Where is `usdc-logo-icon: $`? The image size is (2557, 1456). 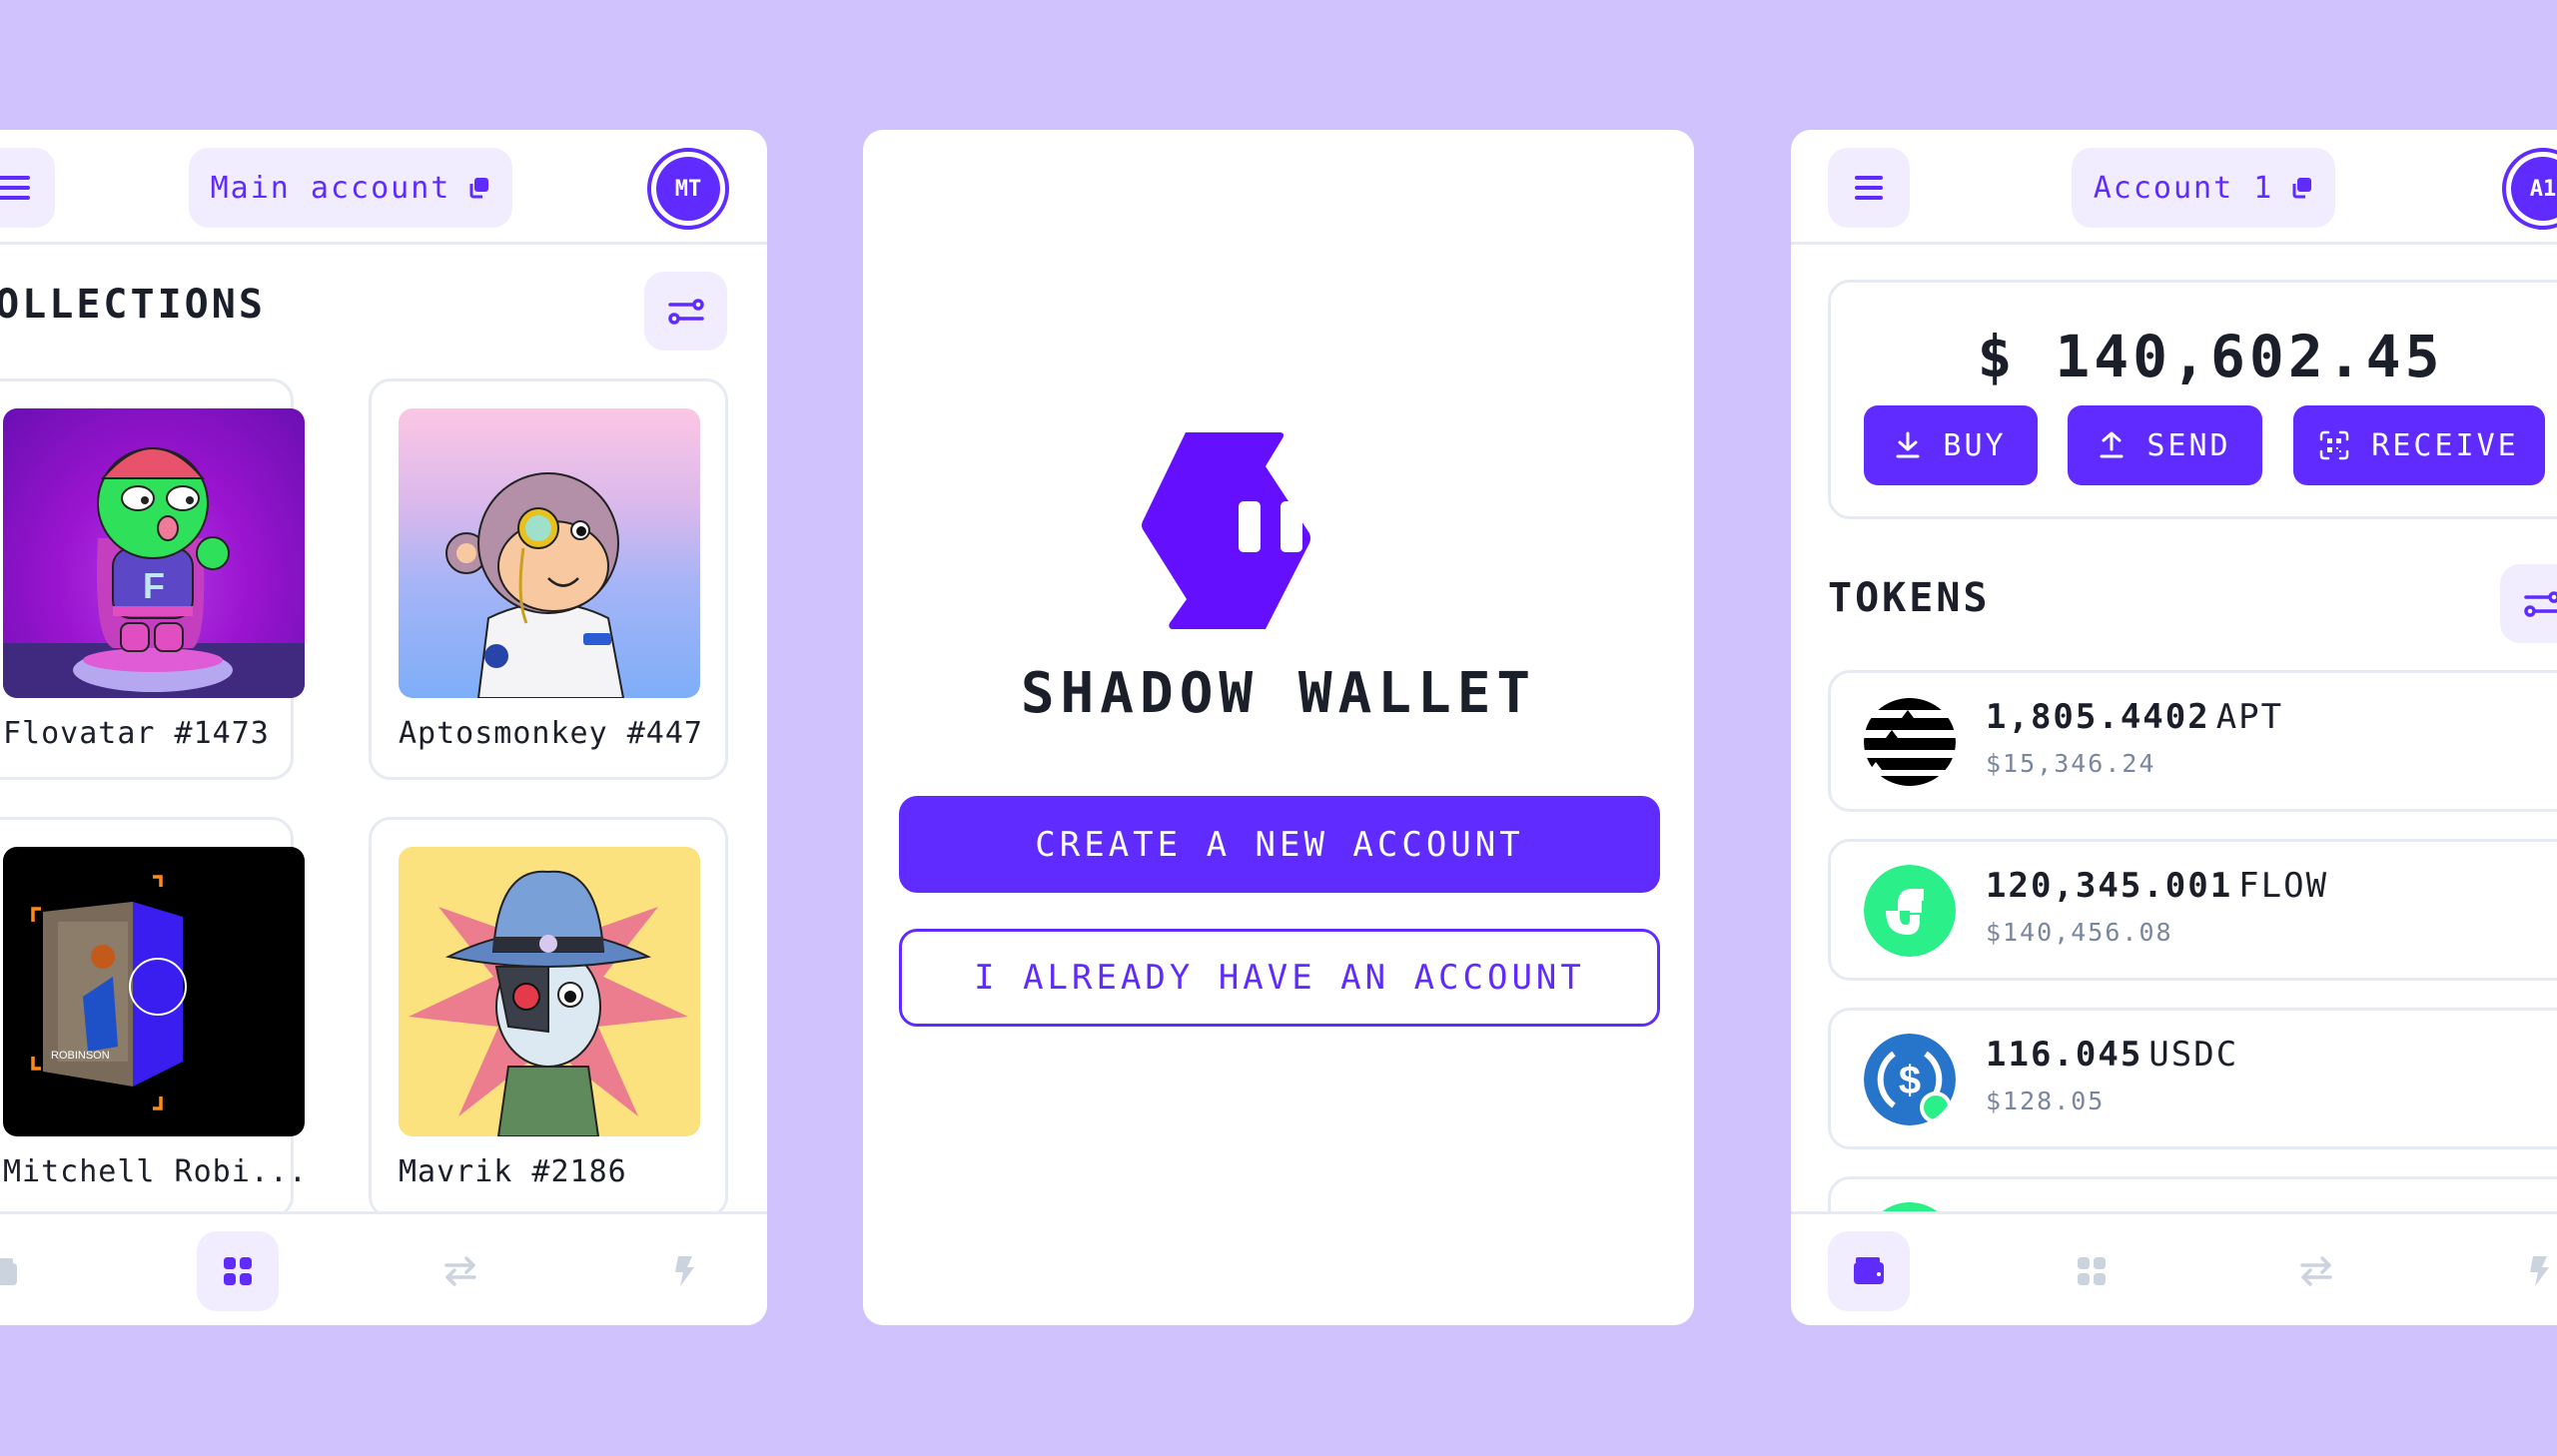
usdc-logo-icon: $ is located at coordinates (1910, 1079).